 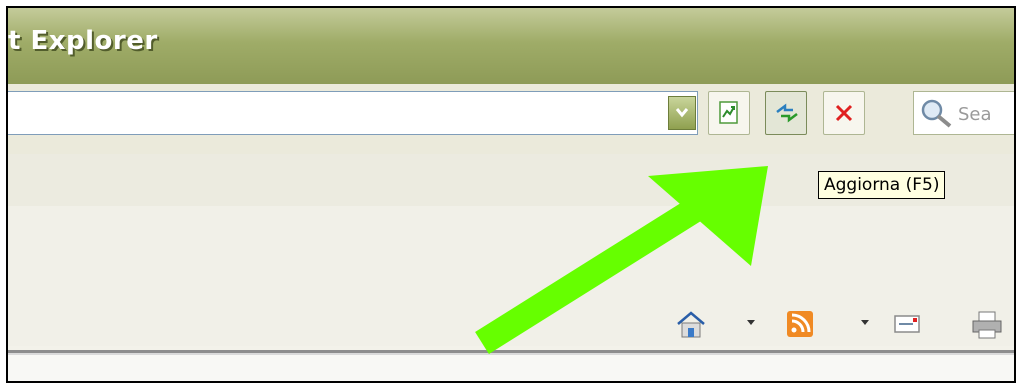 I want to click on refresh-tooltip: Aggiorna (F5), so click(x=882, y=185).